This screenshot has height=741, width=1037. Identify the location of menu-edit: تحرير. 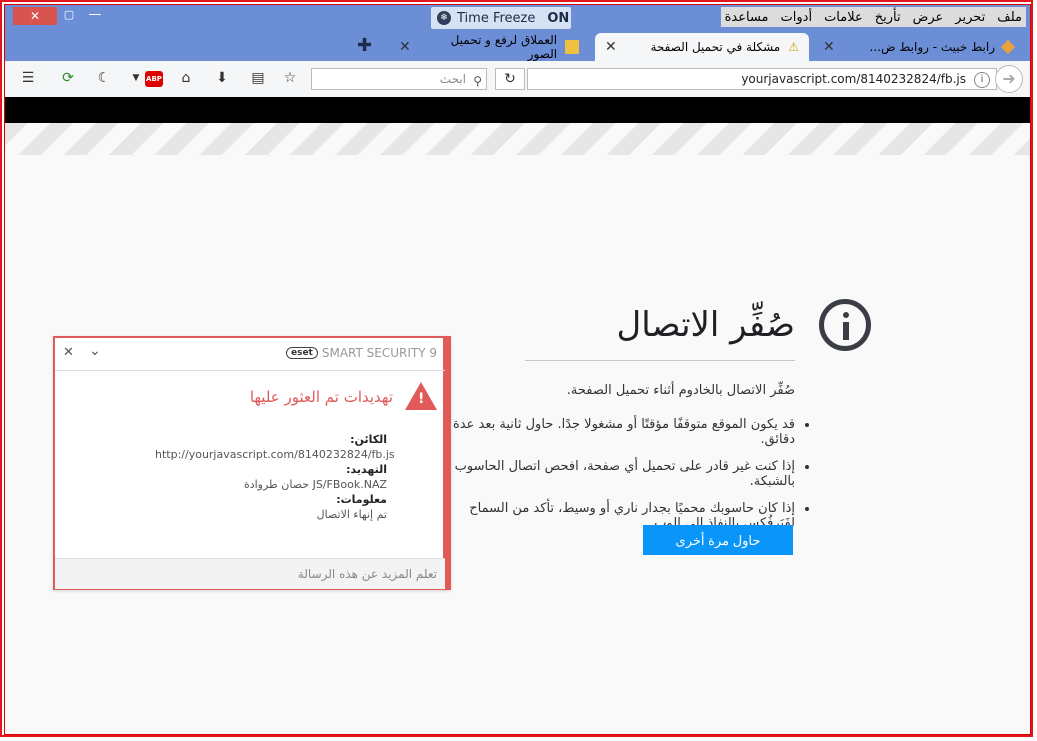
(970, 17).